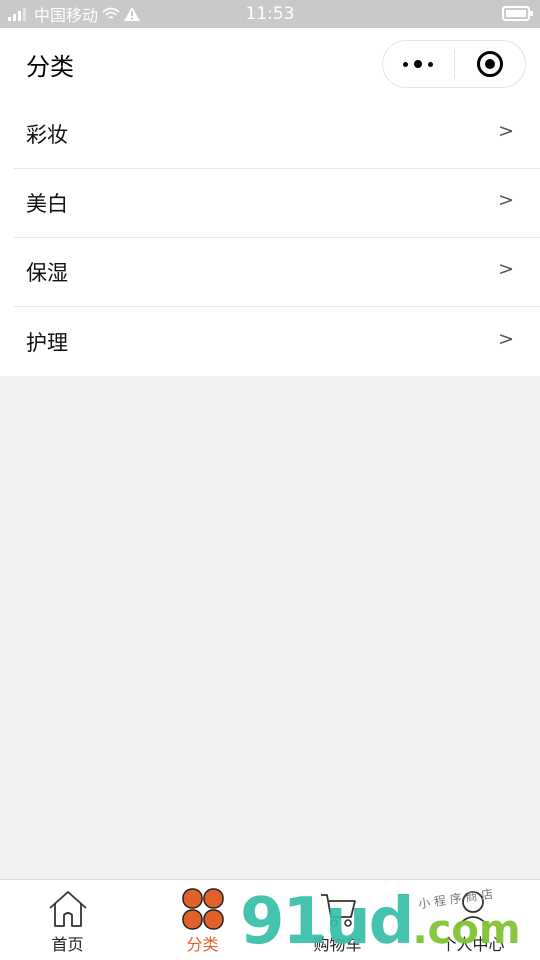 The height and width of the screenshot is (960, 540). I want to click on category-item-care: 护理 >, so click(277, 341).